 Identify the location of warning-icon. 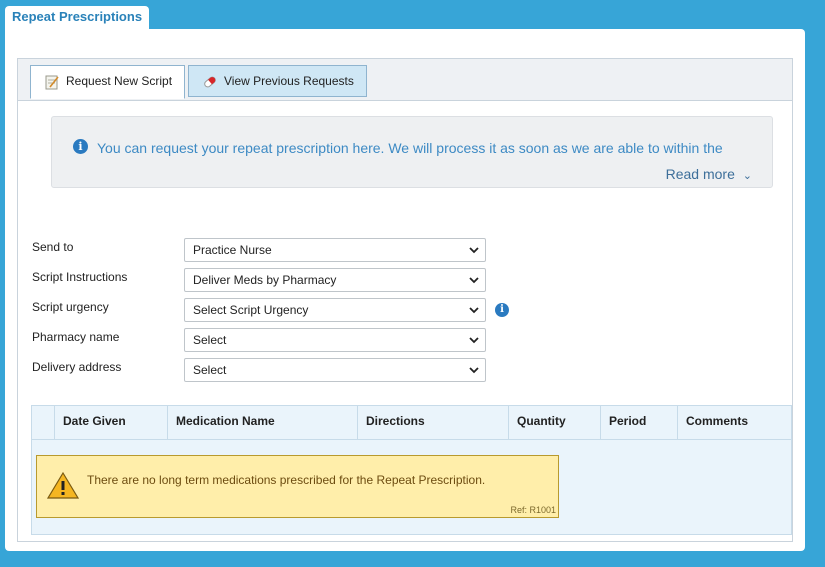
(63, 485).